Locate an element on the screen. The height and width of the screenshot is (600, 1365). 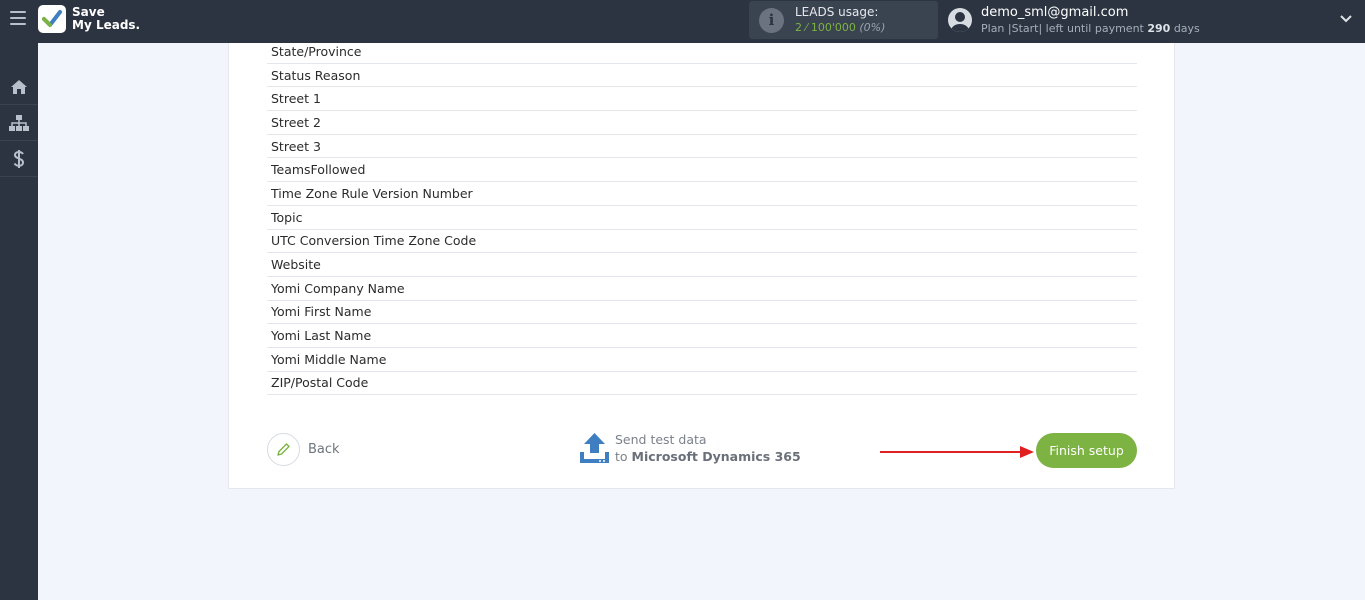
dollar-icon is located at coordinates (19, 158).